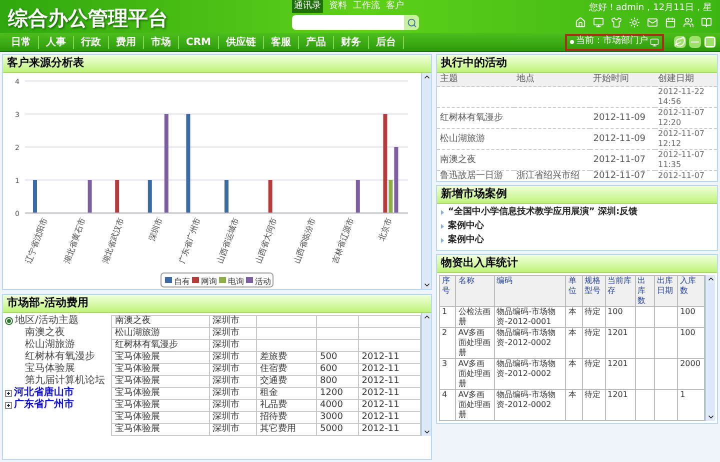 The image size is (720, 462). I want to click on table-cell: 5000, so click(337, 430).